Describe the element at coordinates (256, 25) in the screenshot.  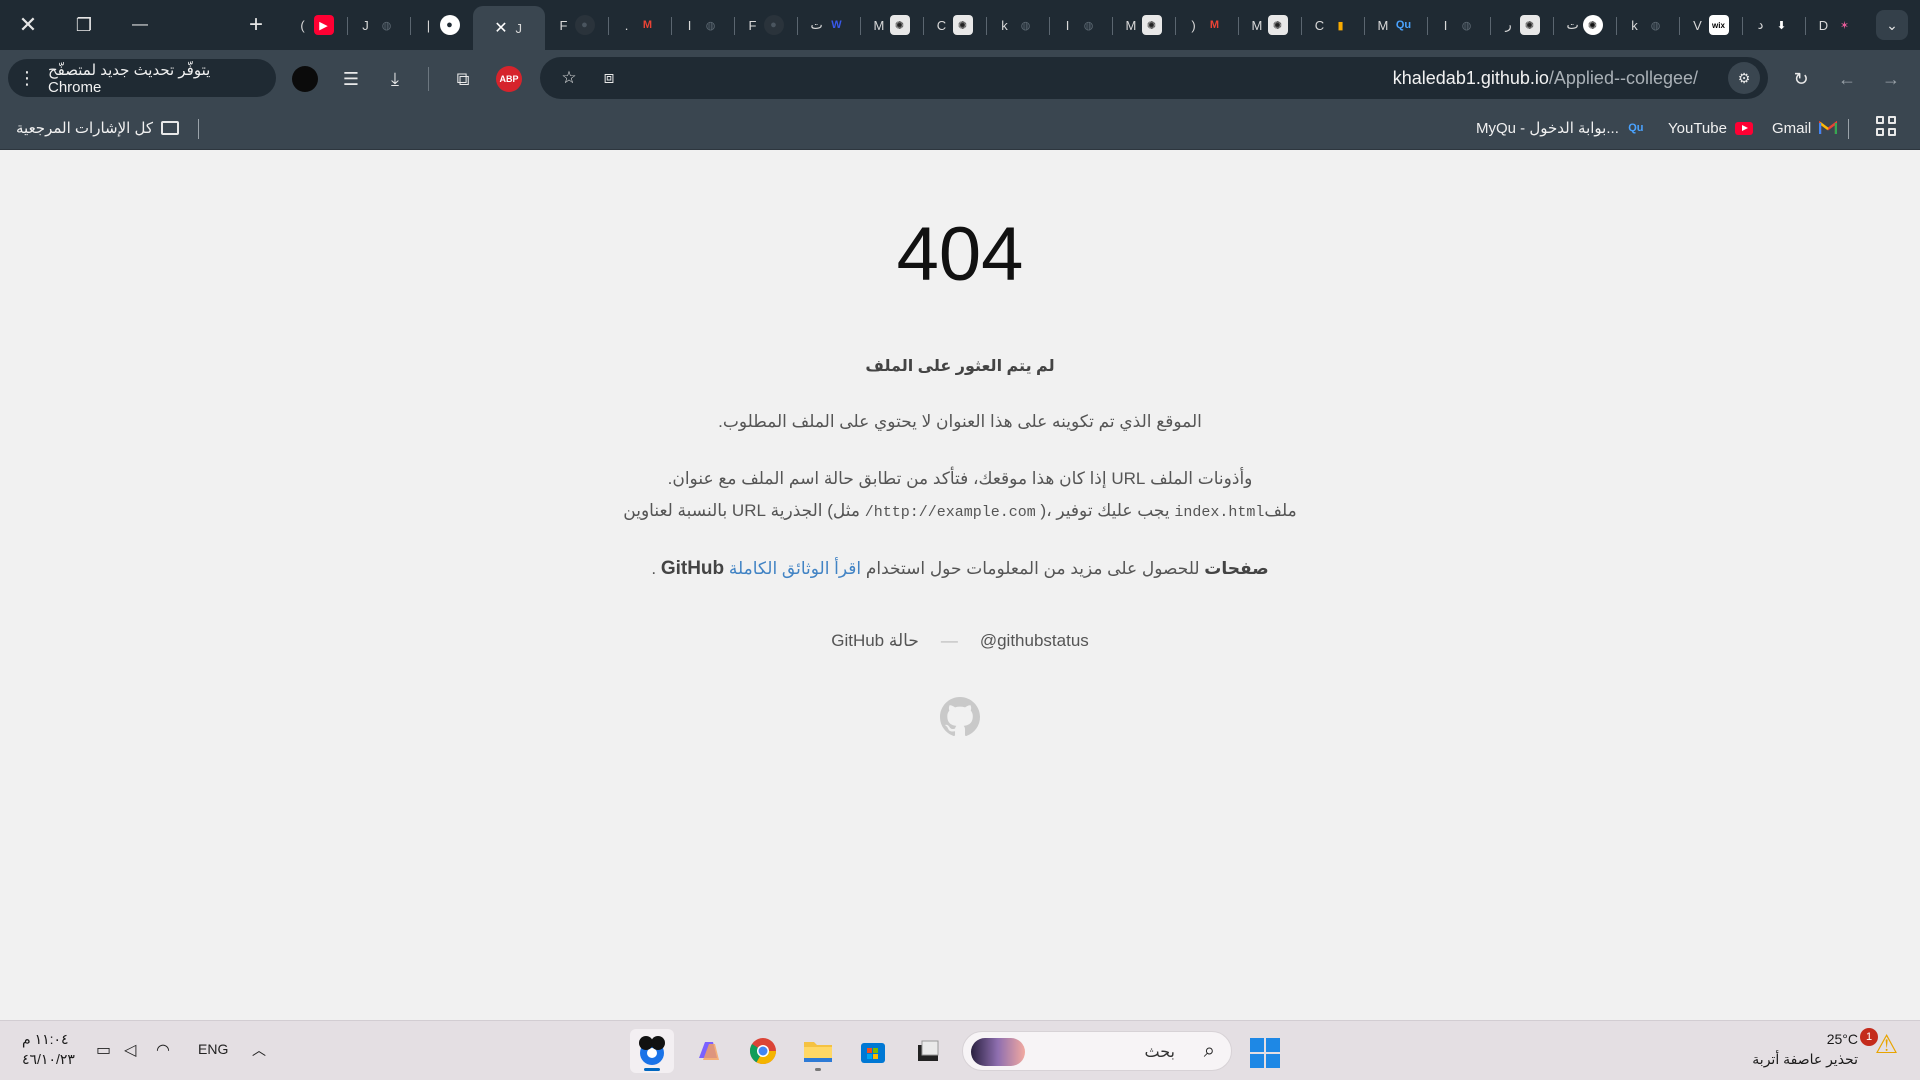
I see `new-tab-button: +` at that location.